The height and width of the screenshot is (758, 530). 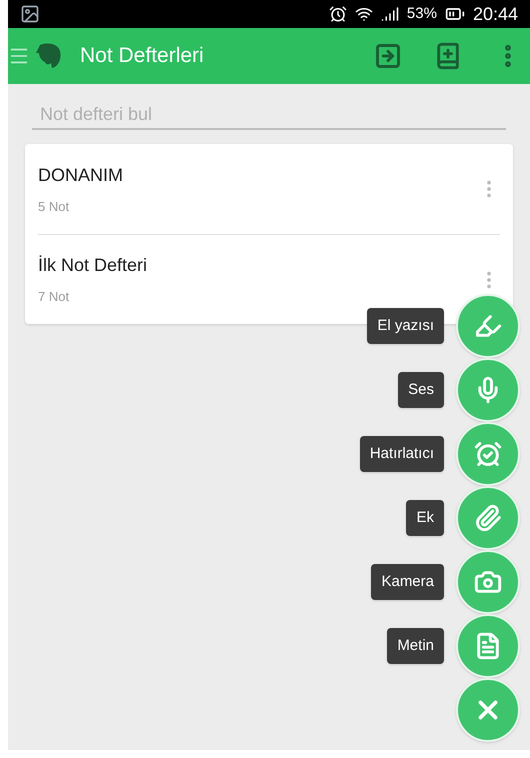 I want to click on alarm-clock-icon, so click(x=488, y=454).